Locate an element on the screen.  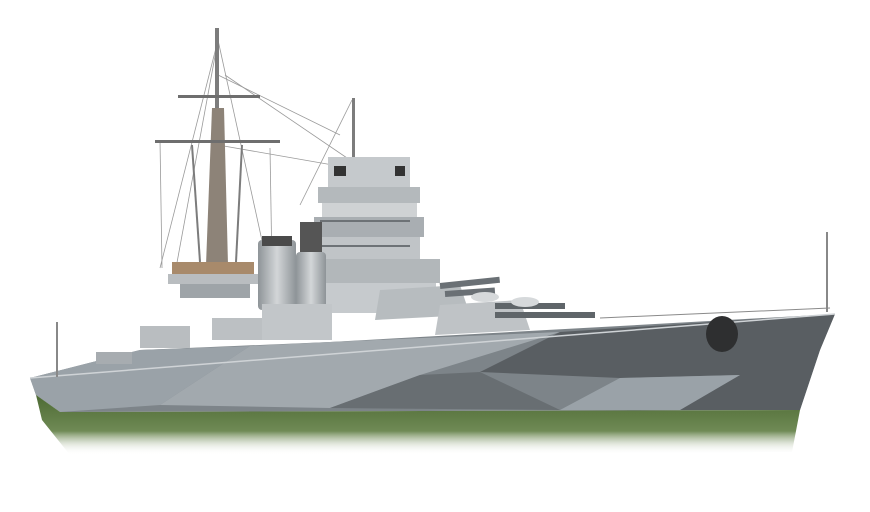
funnels is located at coordinates (292, 266).